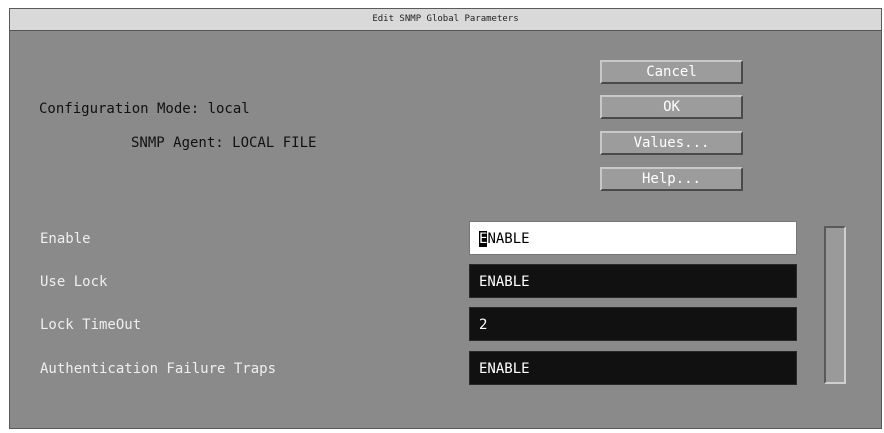 This screenshot has width=884, height=433. I want to click on dialog-title: Edit SNMP Global Parameters, so click(445, 20).